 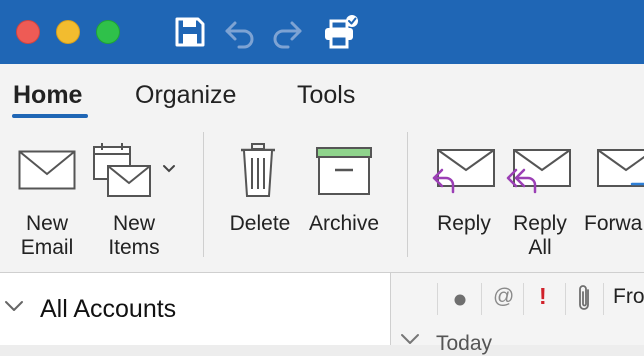 I want to click on new-email-label-line2: Email, so click(x=47, y=247).